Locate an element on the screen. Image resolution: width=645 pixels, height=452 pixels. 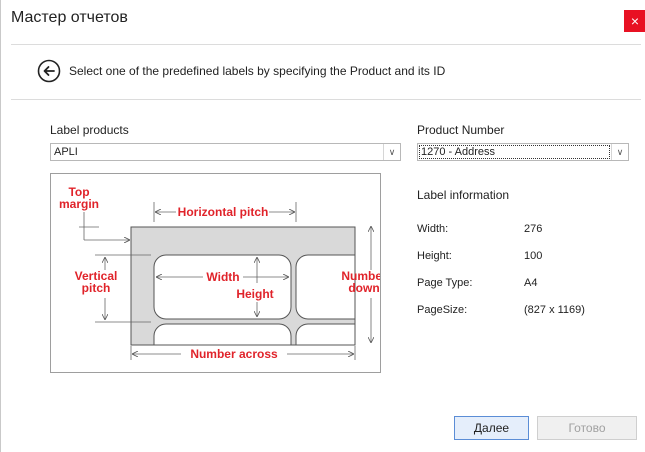
window-title: Мастер отчетов is located at coordinates (69, 17).